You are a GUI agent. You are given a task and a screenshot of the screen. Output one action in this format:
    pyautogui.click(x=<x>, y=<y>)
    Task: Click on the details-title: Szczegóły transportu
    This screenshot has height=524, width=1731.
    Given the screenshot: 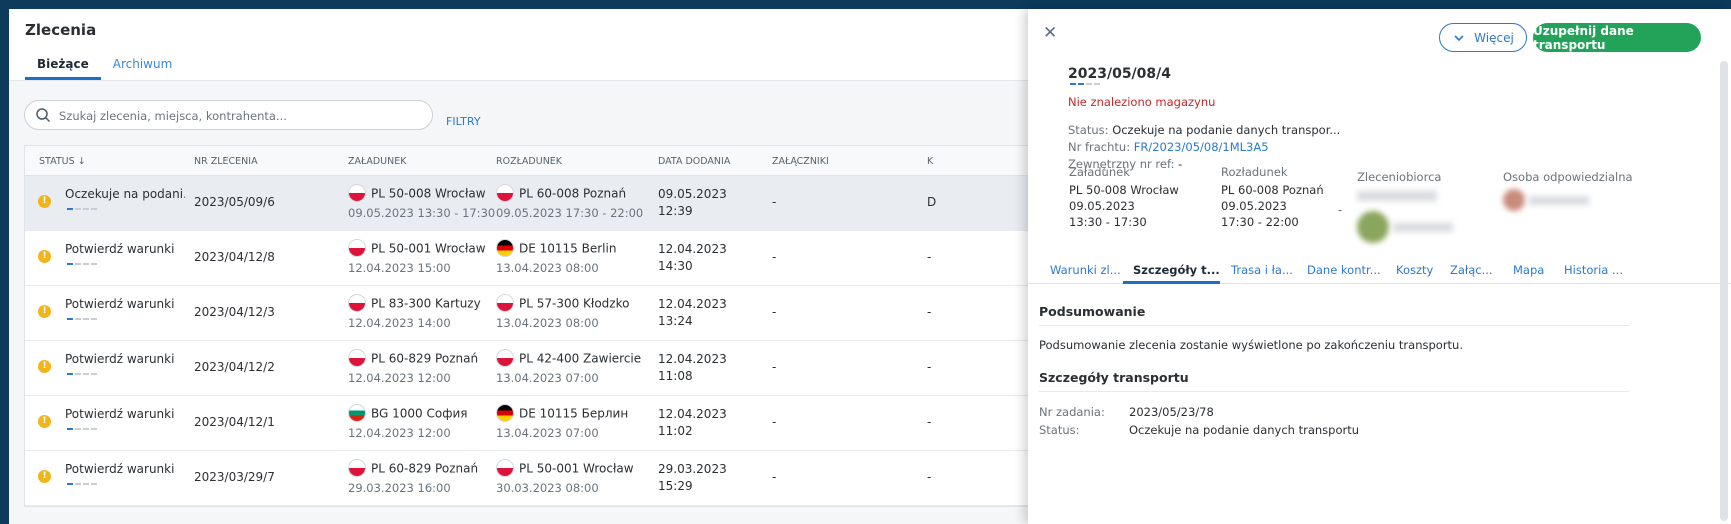 What is the action you would take?
    pyautogui.click(x=1114, y=377)
    